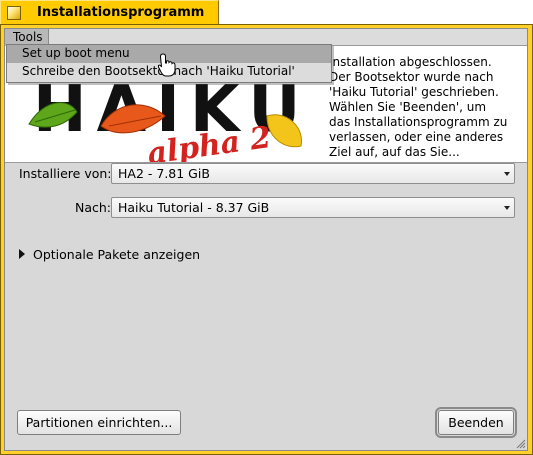  What do you see at coordinates (194, 207) in the screenshot?
I see `target-select-value: Haiku Tutorial - 8.37 GiB` at bounding box center [194, 207].